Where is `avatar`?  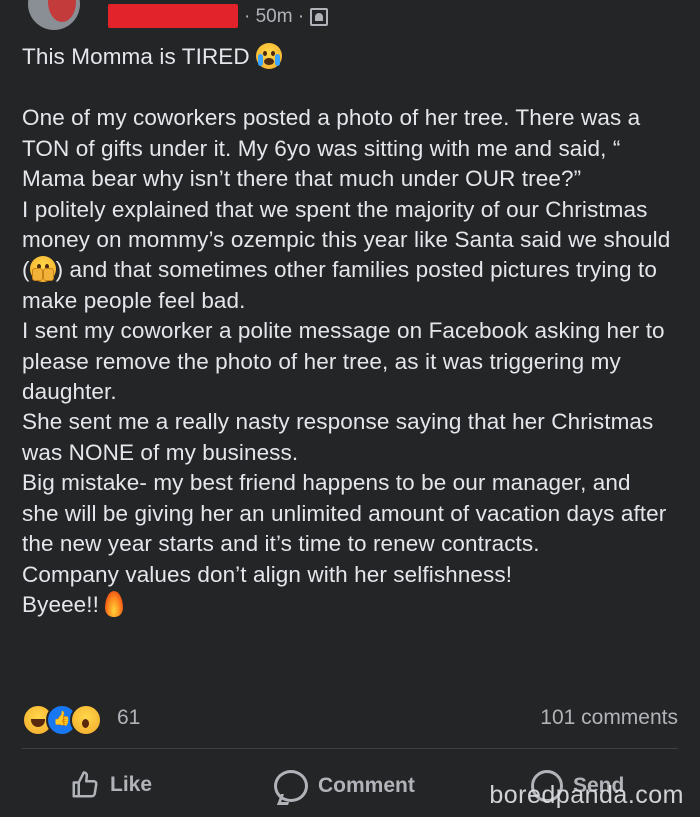
avatar is located at coordinates (54, 15).